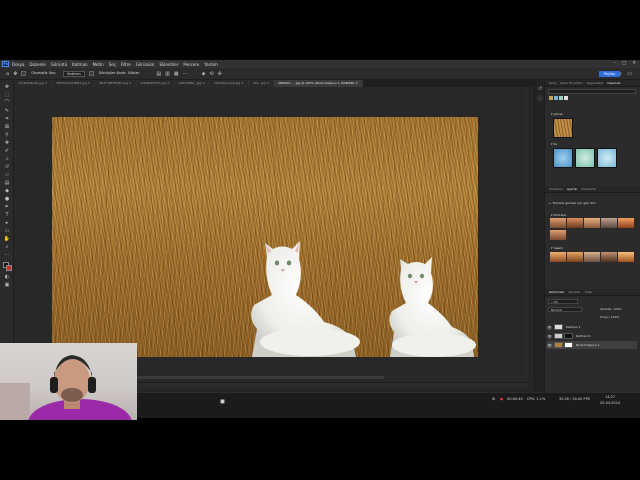 Image resolution: width=640 pixels, height=480 pixels. Describe the element at coordinates (558, 215) in the screenshot. I see `adjust-group-portraits: ▾ Portreler` at that location.